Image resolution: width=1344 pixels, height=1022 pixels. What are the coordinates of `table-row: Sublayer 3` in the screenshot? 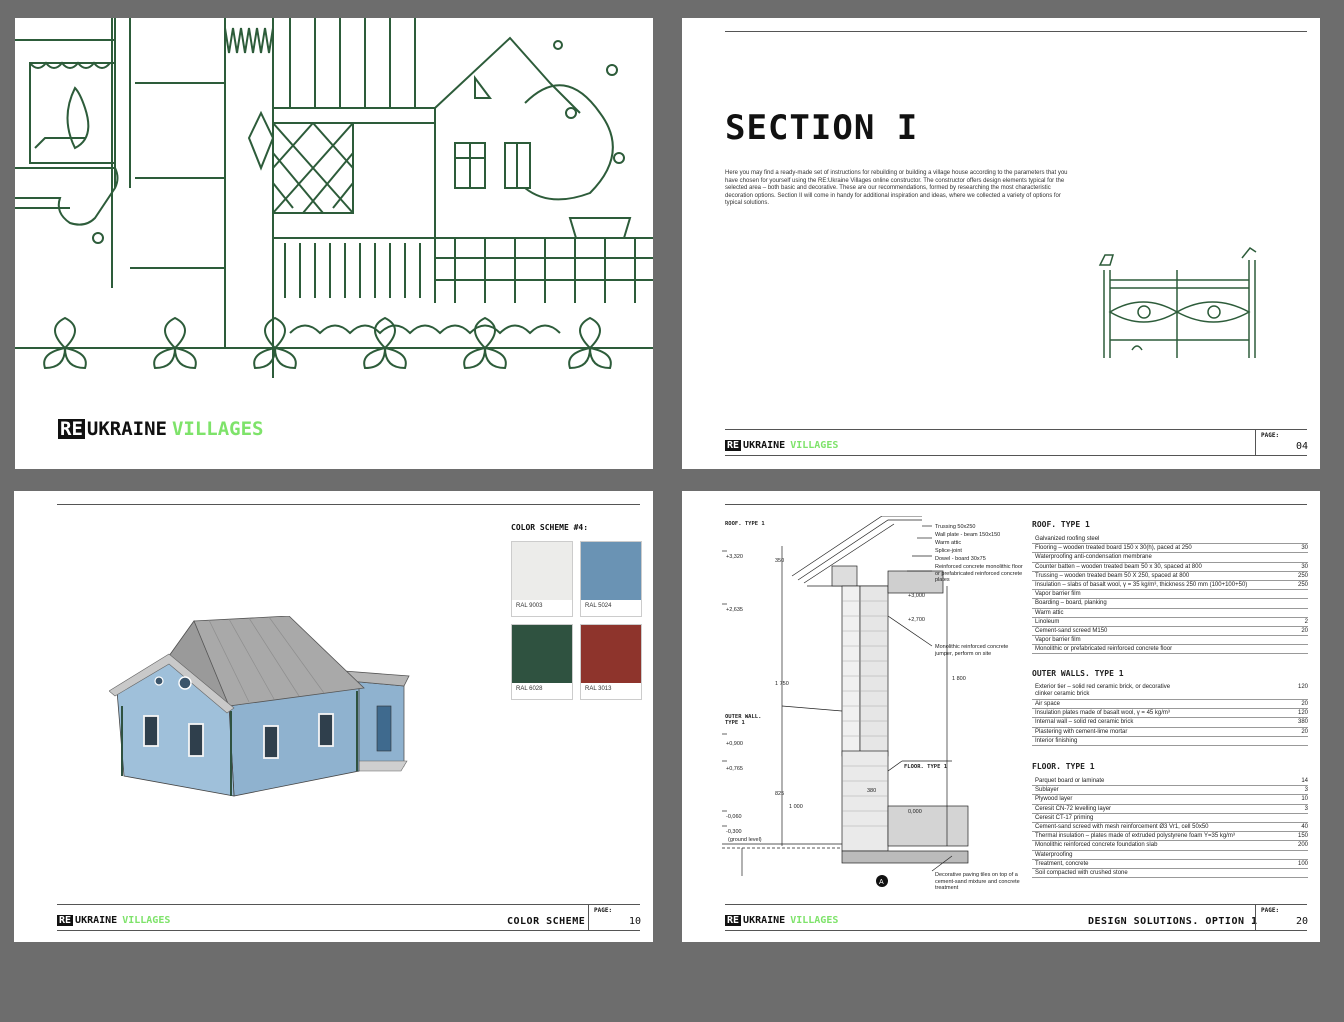 It's located at (1170, 791).